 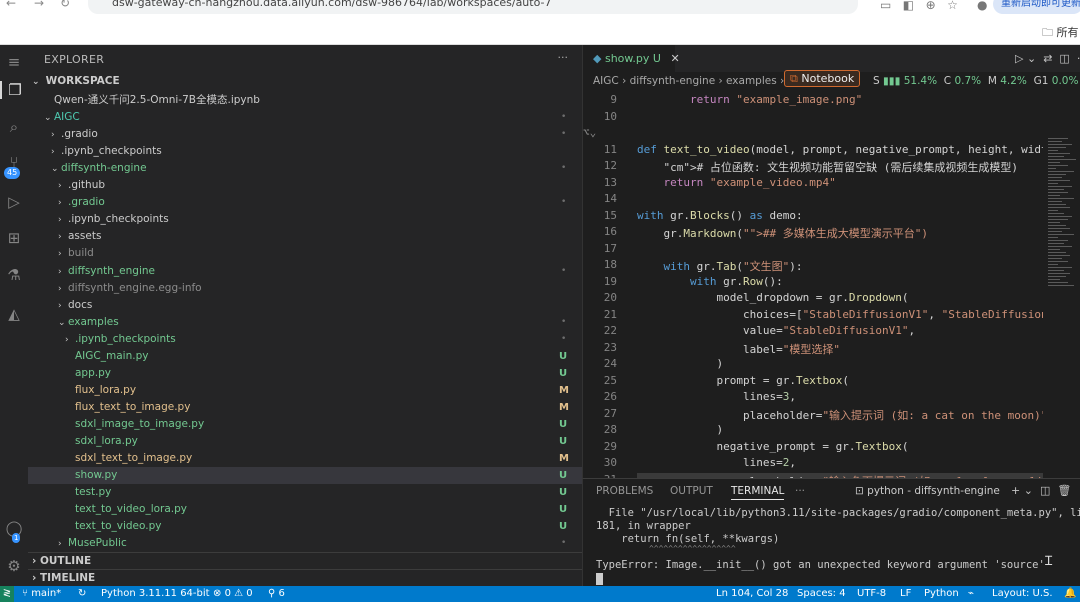 What do you see at coordinates (276, 594) in the screenshot?
I see `ports-indicator: ⚲ 6` at bounding box center [276, 594].